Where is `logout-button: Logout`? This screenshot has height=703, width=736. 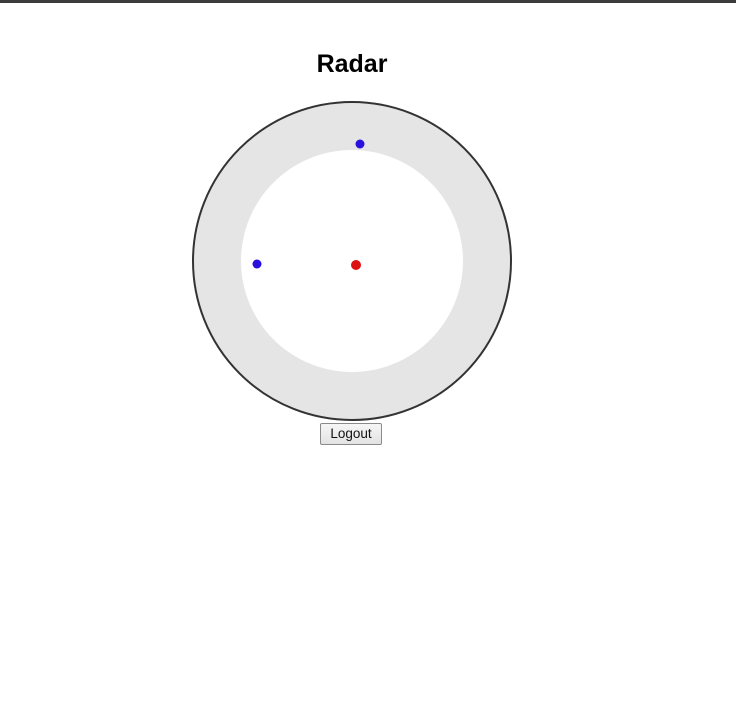 logout-button: Logout is located at coordinates (351, 434).